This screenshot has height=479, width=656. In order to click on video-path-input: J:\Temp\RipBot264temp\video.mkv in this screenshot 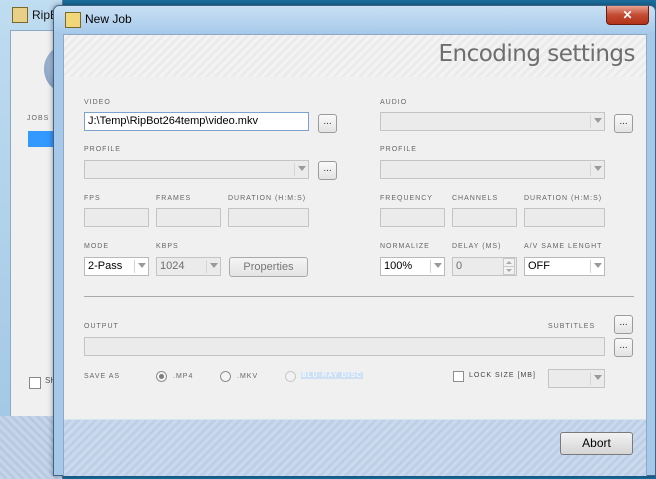, I will do `click(196, 121)`.